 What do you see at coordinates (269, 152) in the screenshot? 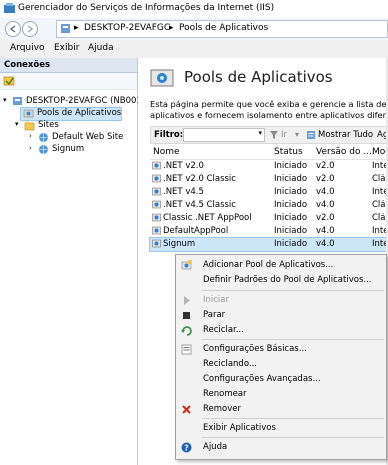
I see `grid-header: Nome Status Versão do ... Mod` at bounding box center [269, 152].